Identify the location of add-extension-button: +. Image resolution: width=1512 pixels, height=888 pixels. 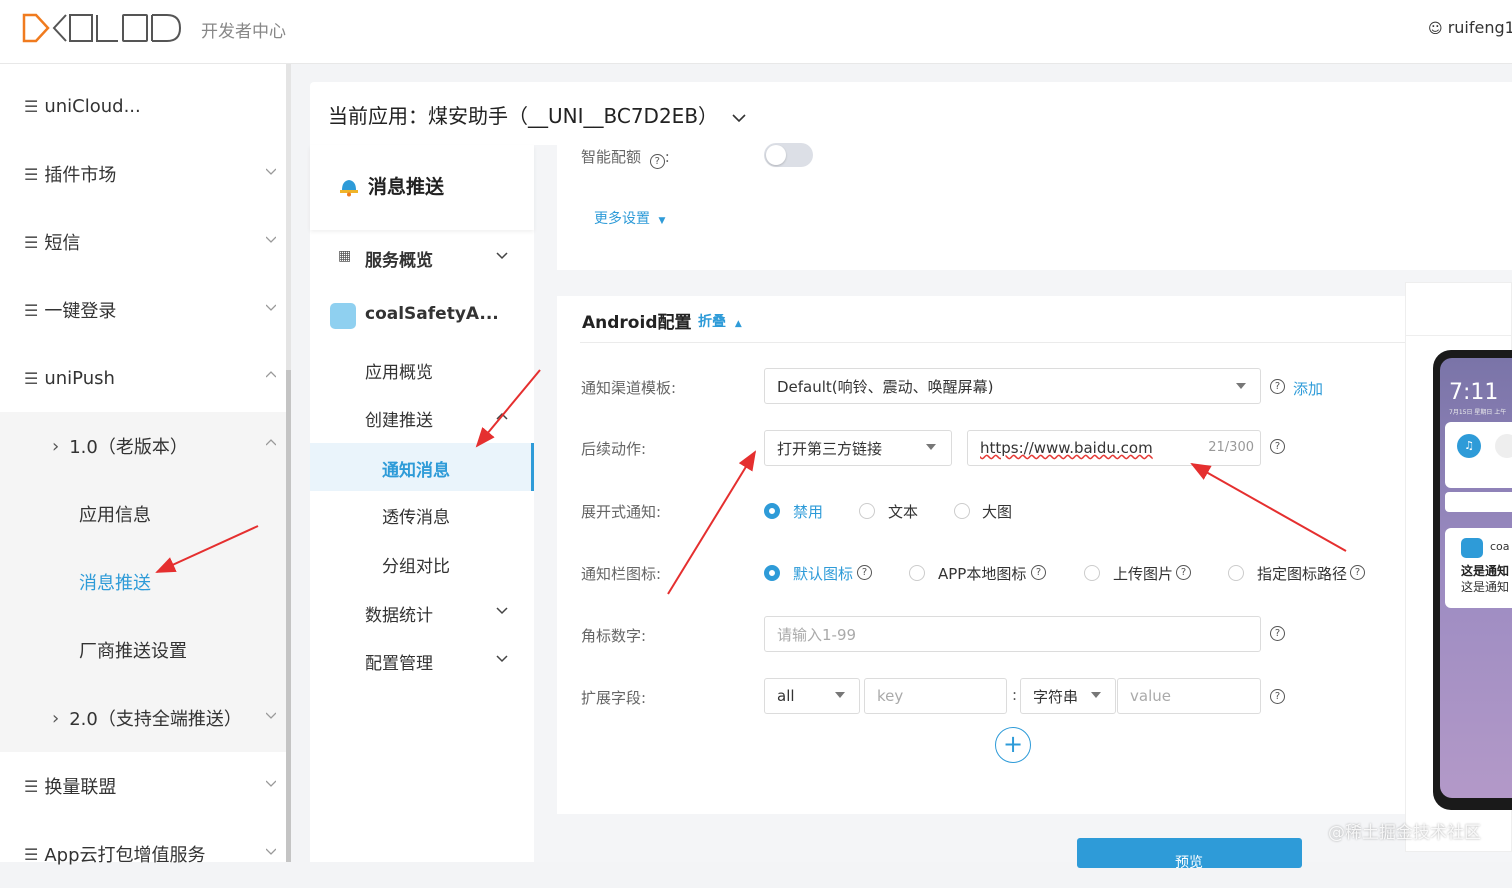
(1013, 745).